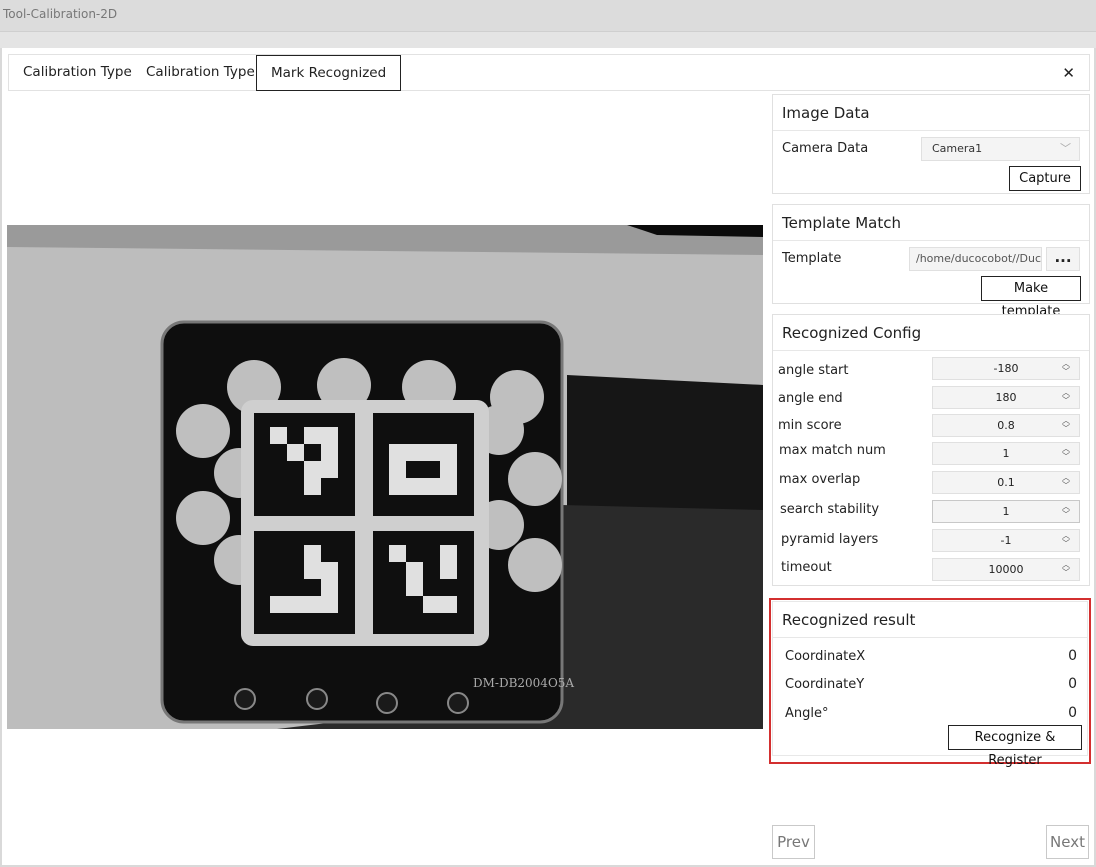 This screenshot has height=867, width=1096. Describe the element at coordinates (60, 14) in the screenshot. I see `window-title: Tool-Calibration-2D` at that location.